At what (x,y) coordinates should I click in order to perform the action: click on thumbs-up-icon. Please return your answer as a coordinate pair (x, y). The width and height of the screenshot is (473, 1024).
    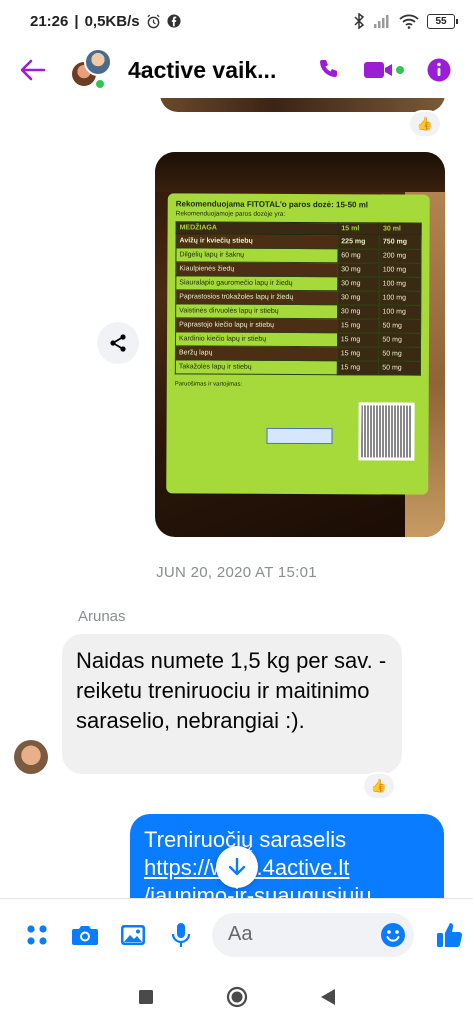
    Looking at the image, I should click on (450, 935).